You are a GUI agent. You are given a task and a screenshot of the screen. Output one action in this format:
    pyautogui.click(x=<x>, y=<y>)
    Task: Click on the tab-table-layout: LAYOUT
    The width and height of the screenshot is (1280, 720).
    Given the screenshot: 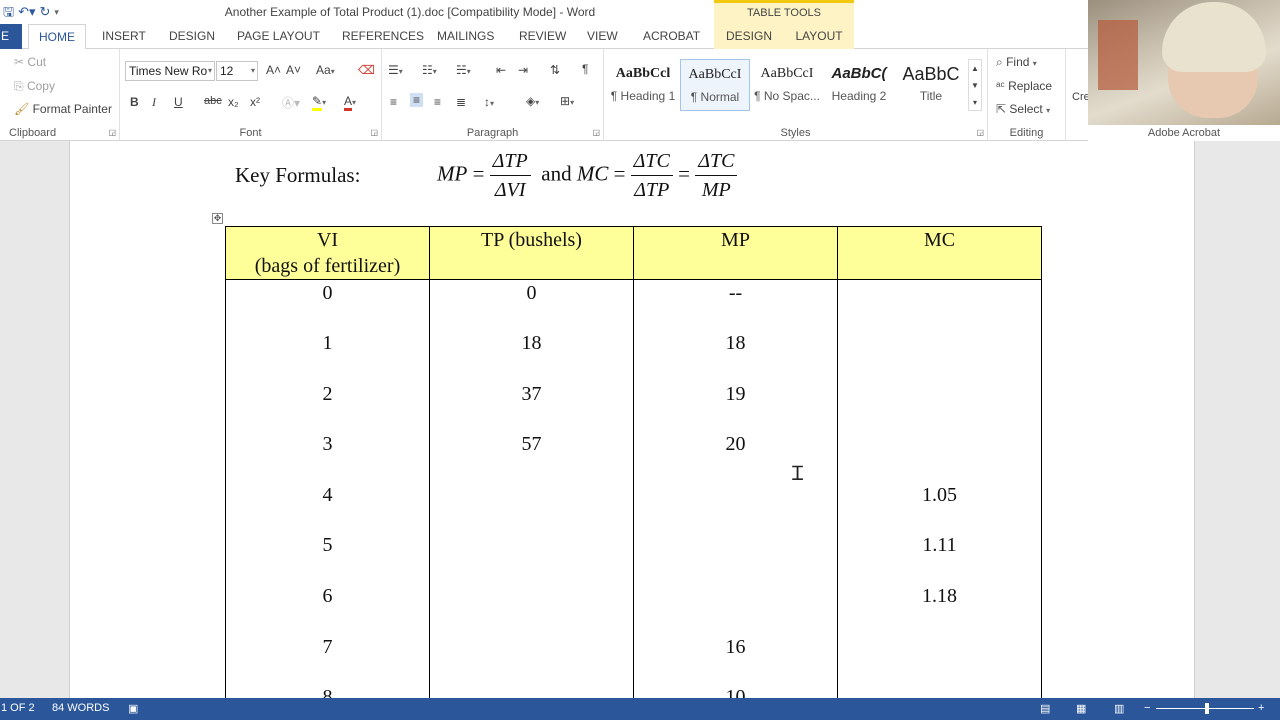 What is the action you would take?
    pyautogui.click(x=819, y=36)
    